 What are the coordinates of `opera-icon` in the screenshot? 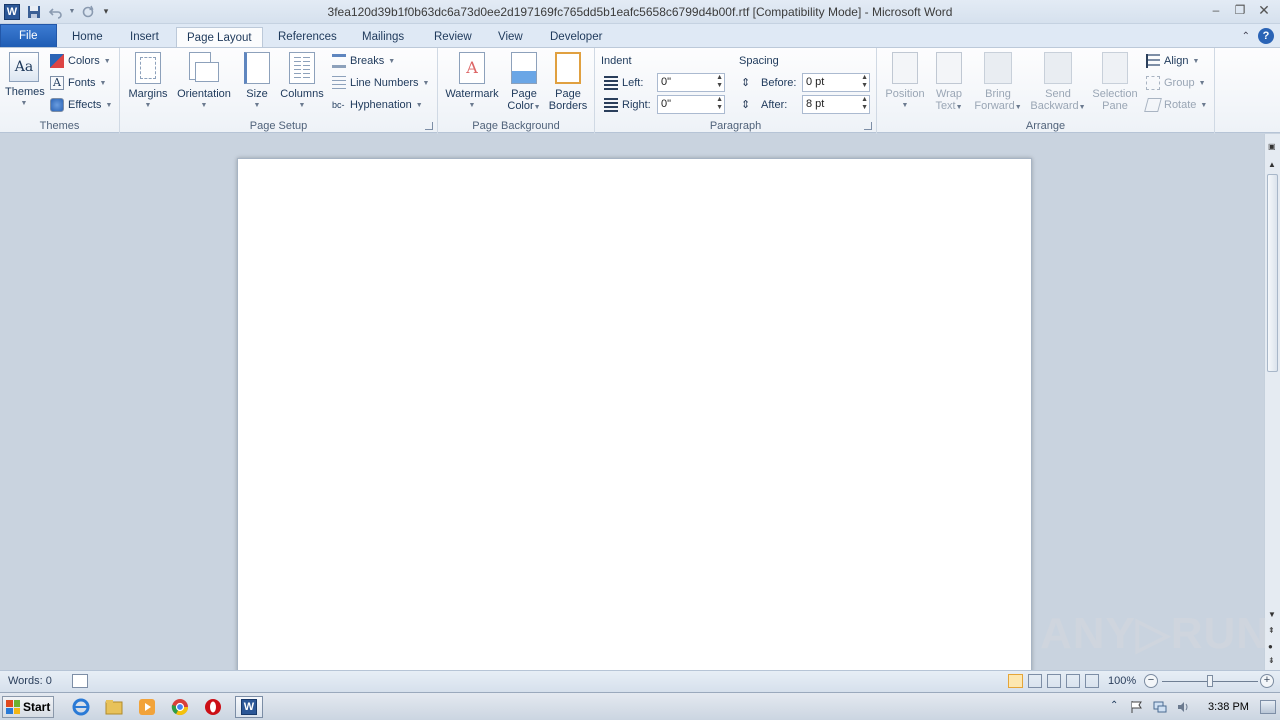 It's located at (213, 707).